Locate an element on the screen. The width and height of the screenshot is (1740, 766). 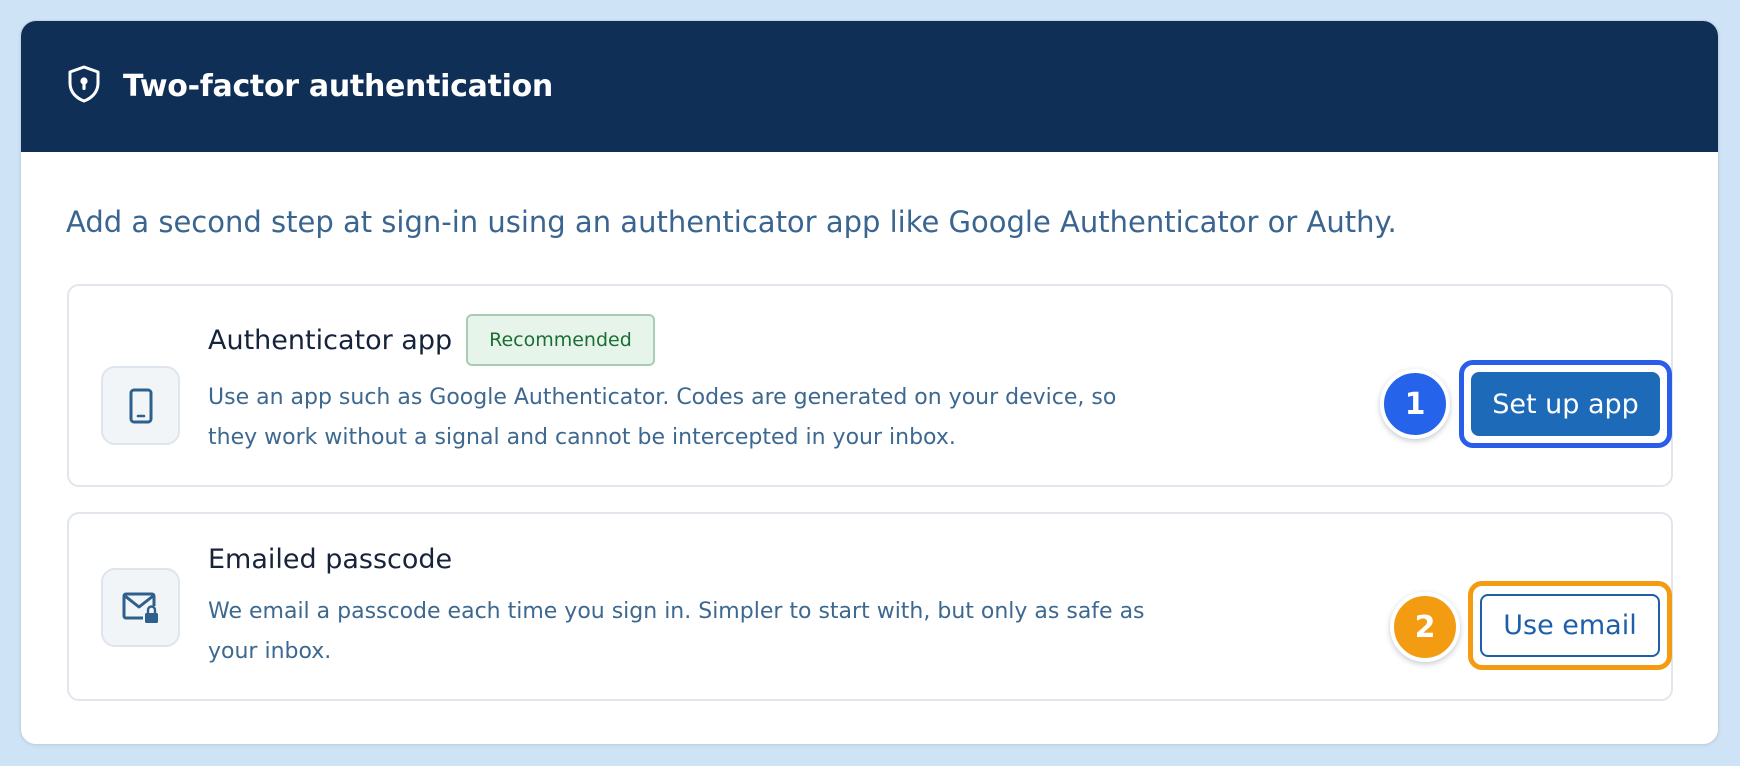
step-marker-1: 1 is located at coordinates (1415, 404).